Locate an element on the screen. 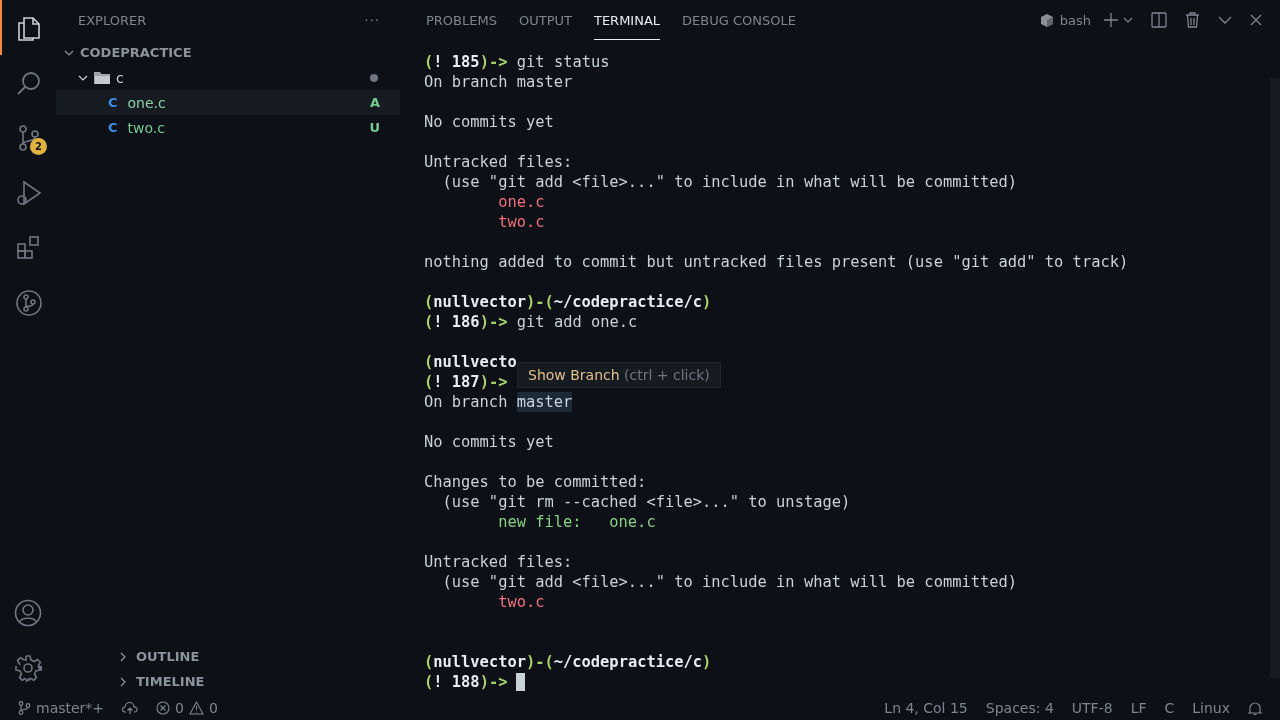  explorer-title: EXPLORER is located at coordinates (112, 20).